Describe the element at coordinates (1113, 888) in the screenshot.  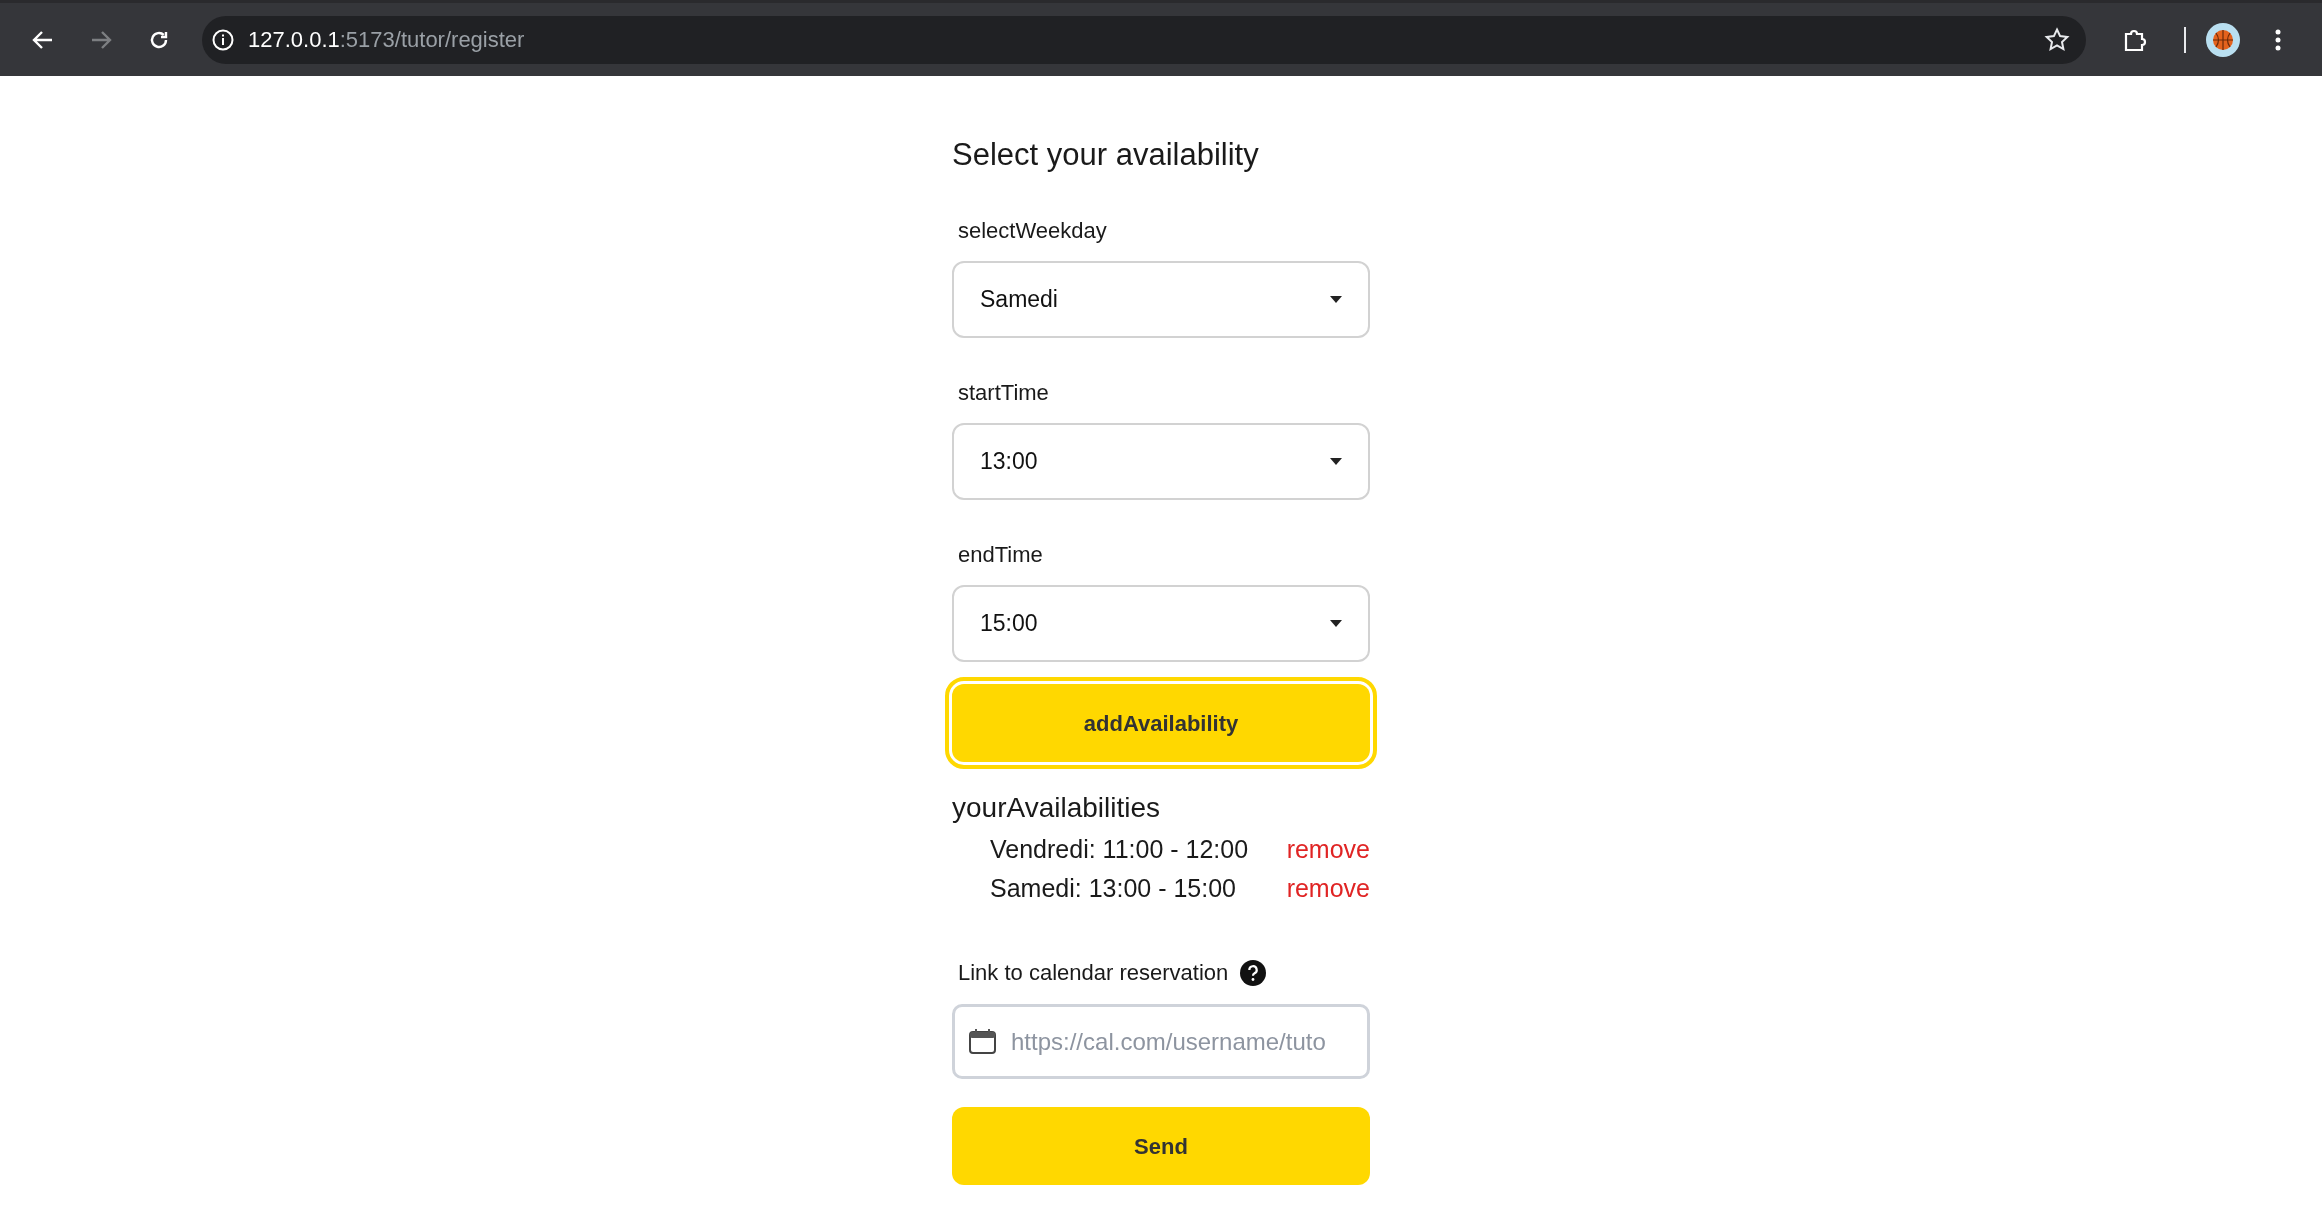
I see `availability-item: Samedi: 13:00 - 15:00` at that location.